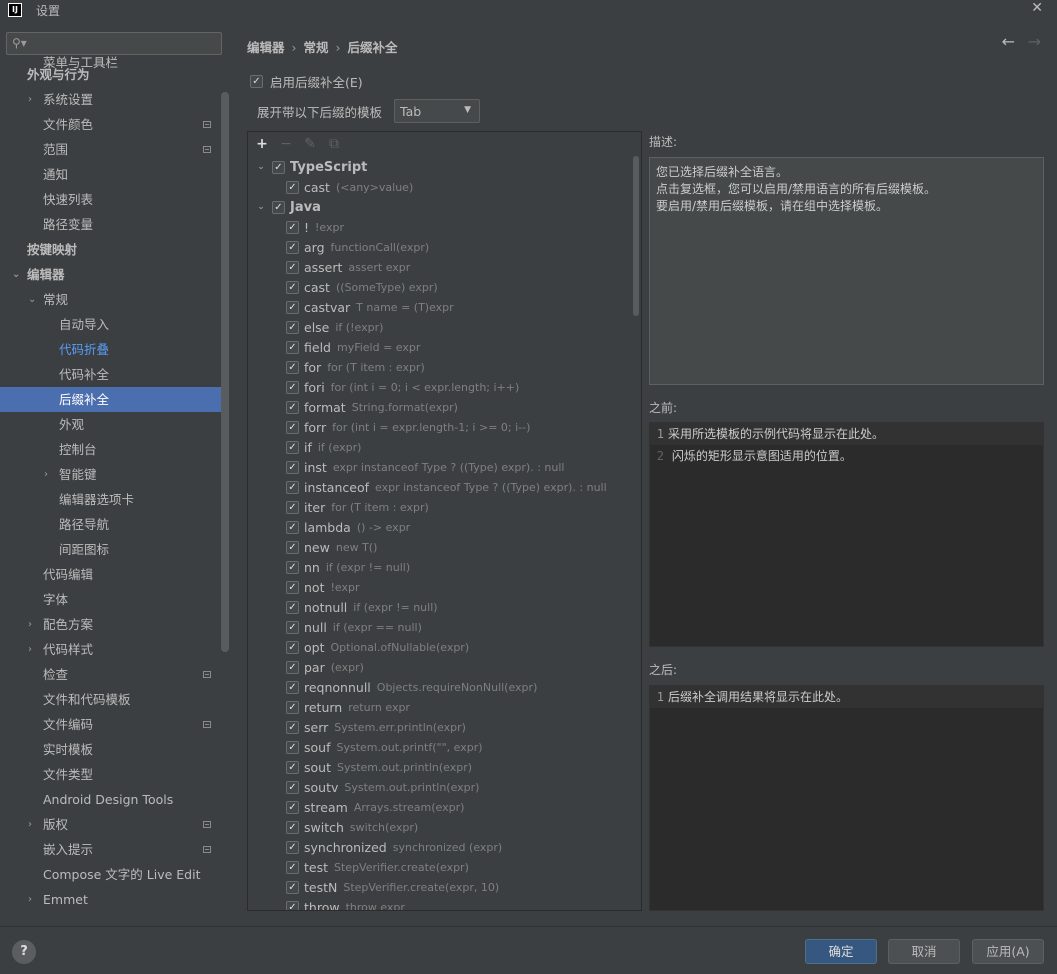 This screenshot has width=1057, height=974. What do you see at coordinates (323, 447) in the screenshot?
I see `template-row: ✓ if if (expr)` at bounding box center [323, 447].